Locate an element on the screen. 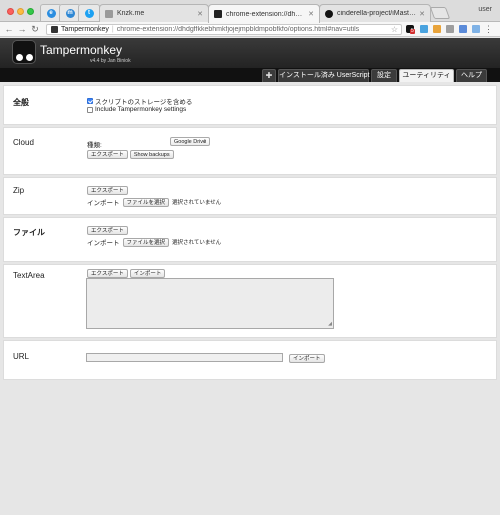 The image size is (500, 515). file-export-button: エクスポート is located at coordinates (107, 230).